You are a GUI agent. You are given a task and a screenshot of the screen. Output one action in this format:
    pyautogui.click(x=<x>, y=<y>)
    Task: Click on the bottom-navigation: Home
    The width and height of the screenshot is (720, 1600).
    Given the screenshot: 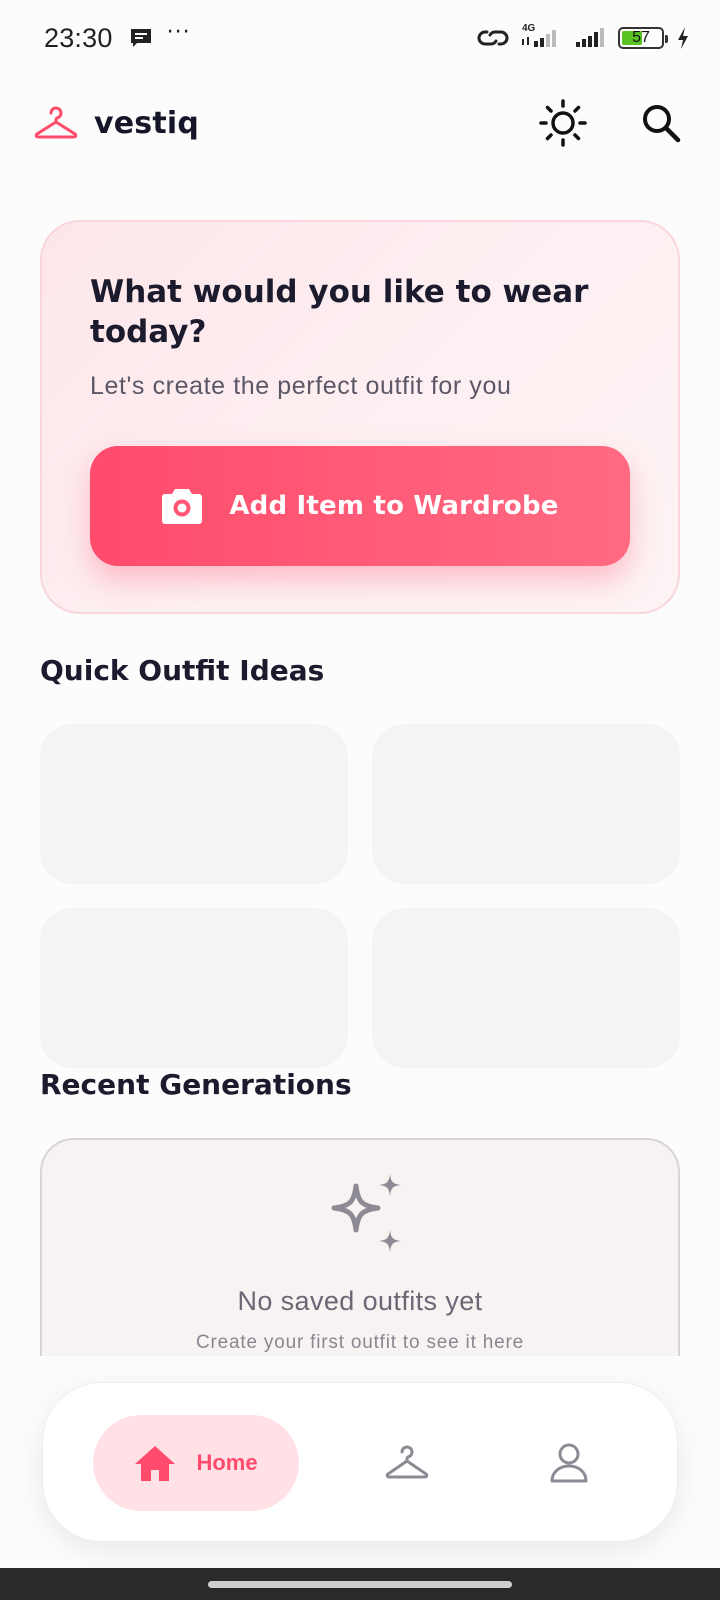 What is the action you would take?
    pyautogui.click(x=360, y=1462)
    